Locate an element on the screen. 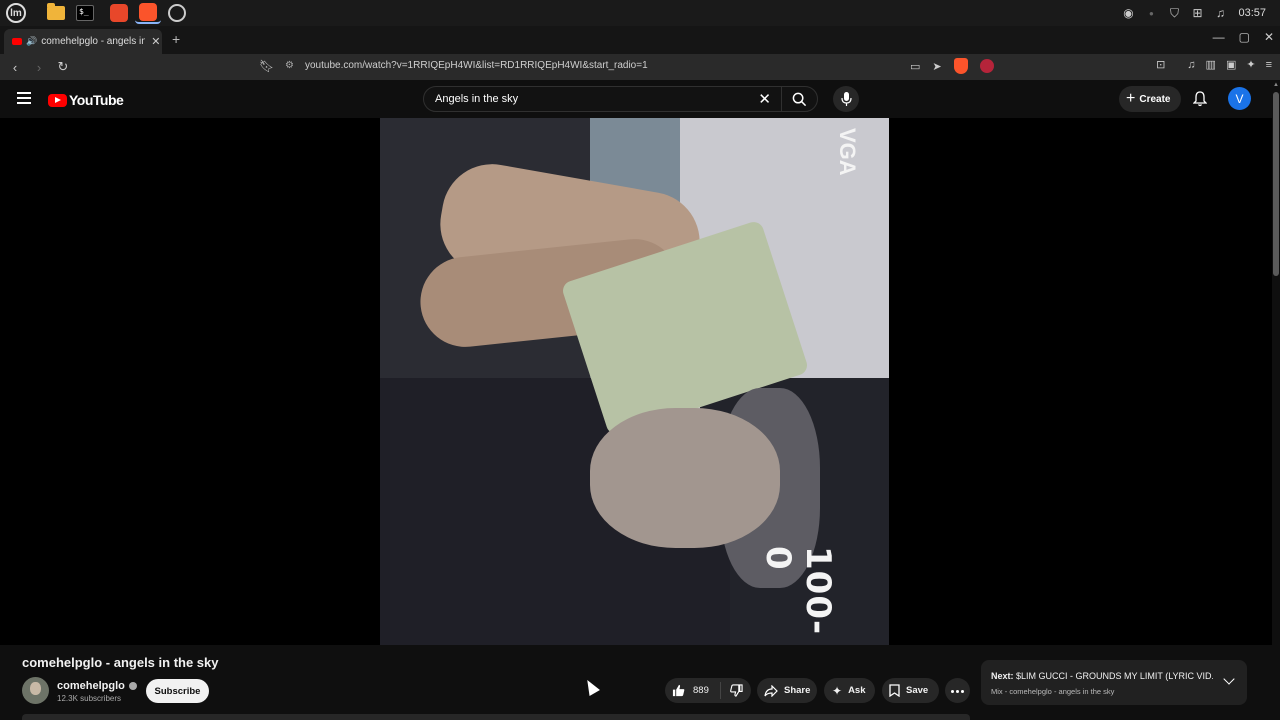 This screenshot has width=1280, height=720. youtube-favicon-icon is located at coordinates (17, 41).